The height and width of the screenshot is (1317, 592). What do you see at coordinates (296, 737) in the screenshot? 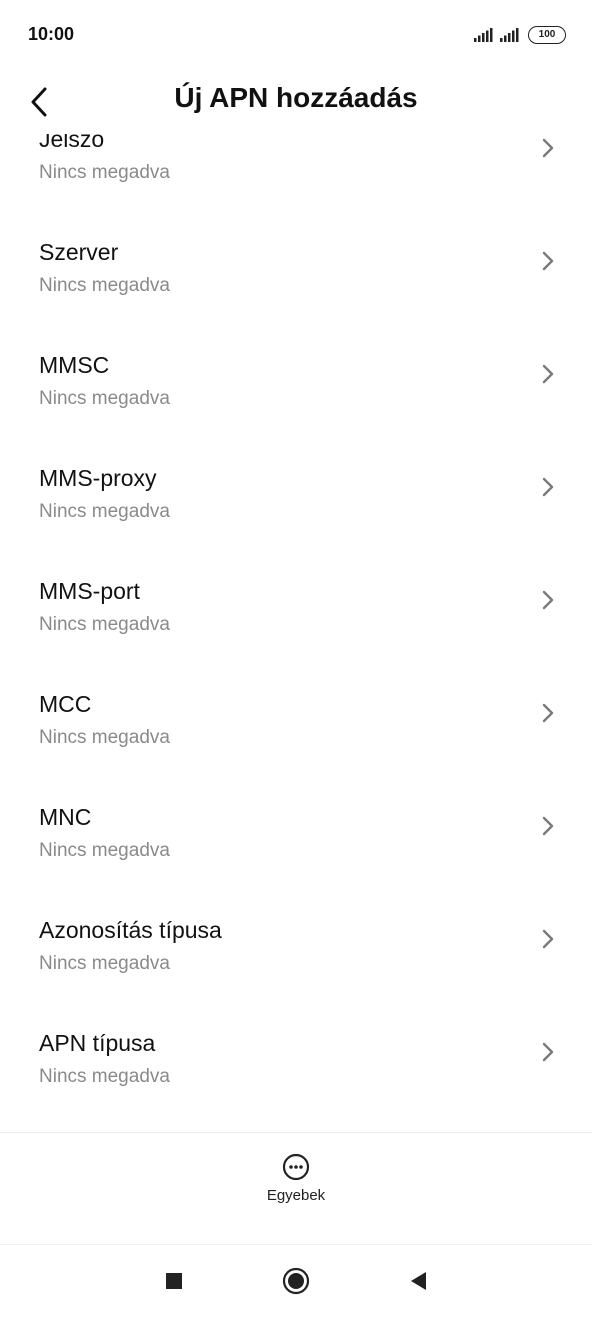
I see `list-item: MCC Nincs megadva` at bounding box center [296, 737].